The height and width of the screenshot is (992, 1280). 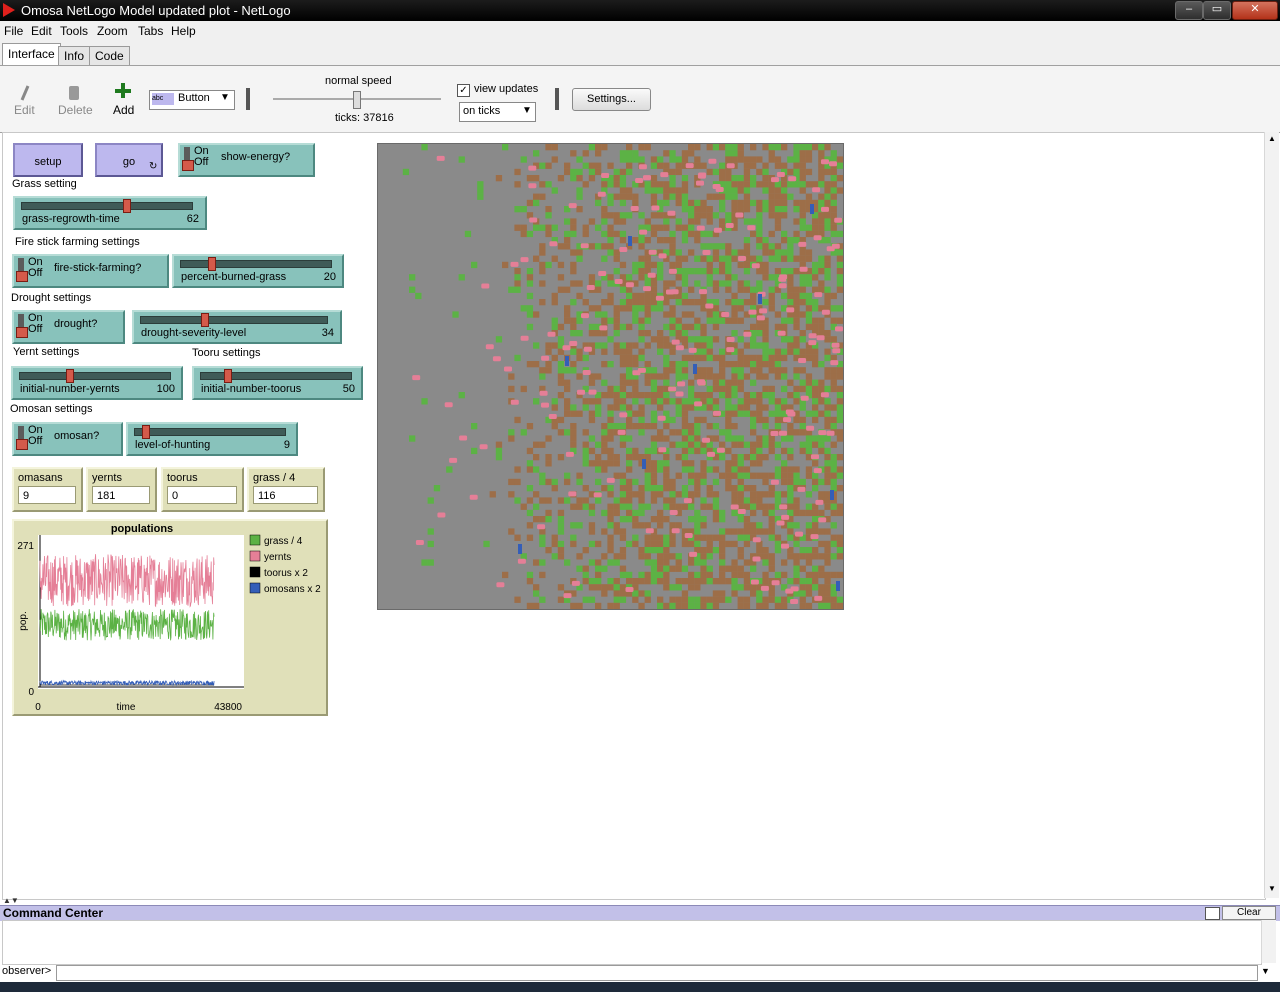 What do you see at coordinates (1272, 138) in the screenshot?
I see `scroll-up-icon: ▲` at bounding box center [1272, 138].